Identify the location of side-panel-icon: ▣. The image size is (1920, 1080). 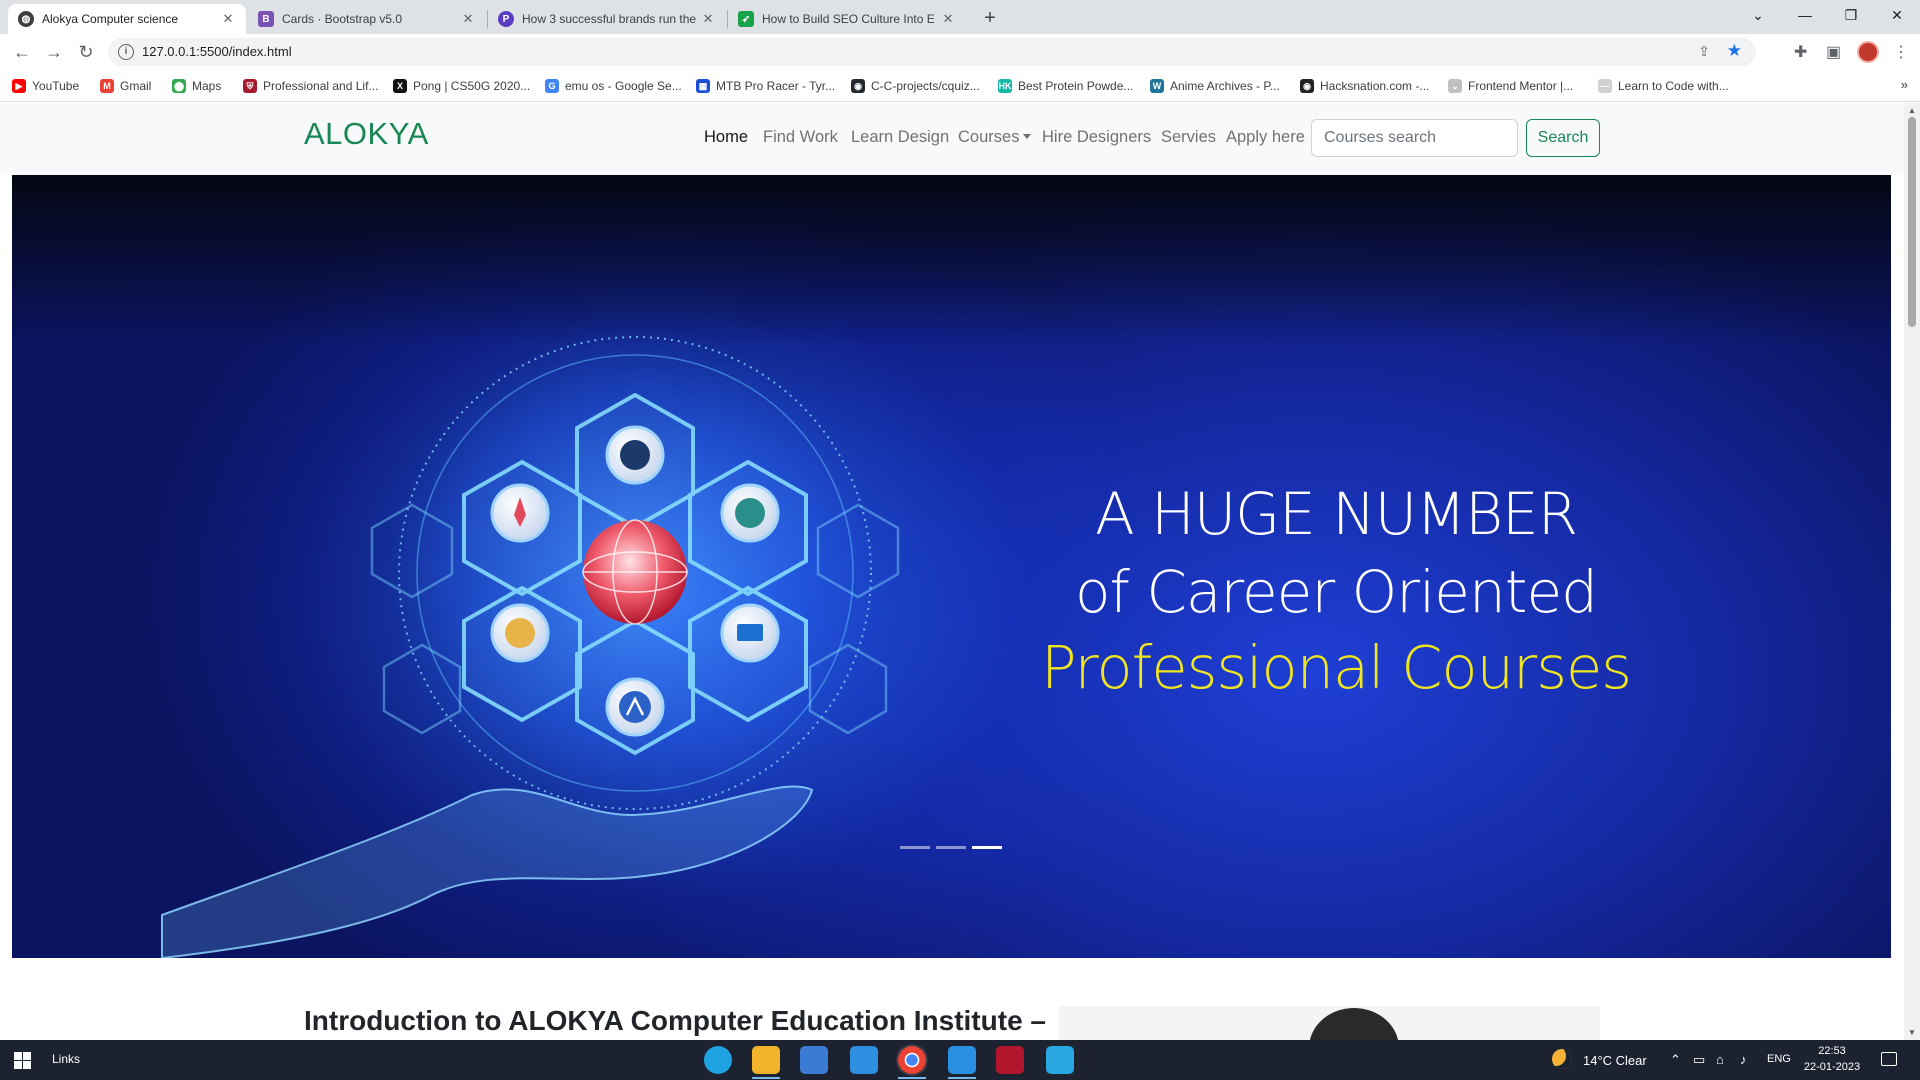
(1833, 52).